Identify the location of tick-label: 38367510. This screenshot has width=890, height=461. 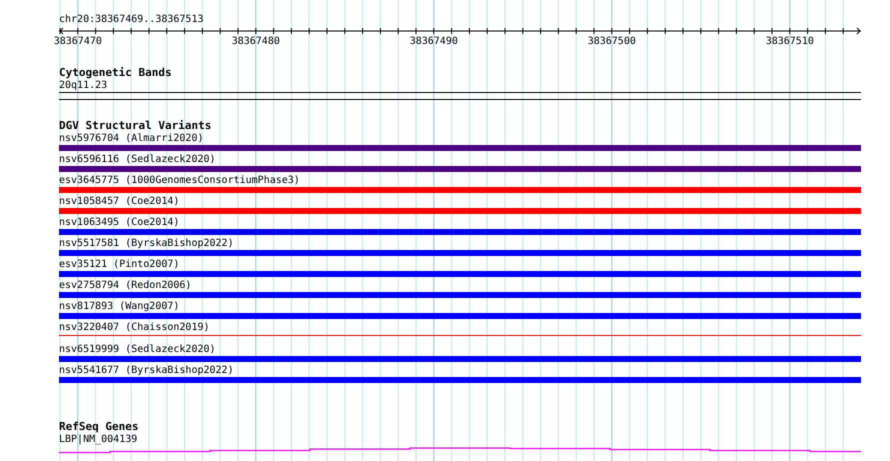
(790, 41).